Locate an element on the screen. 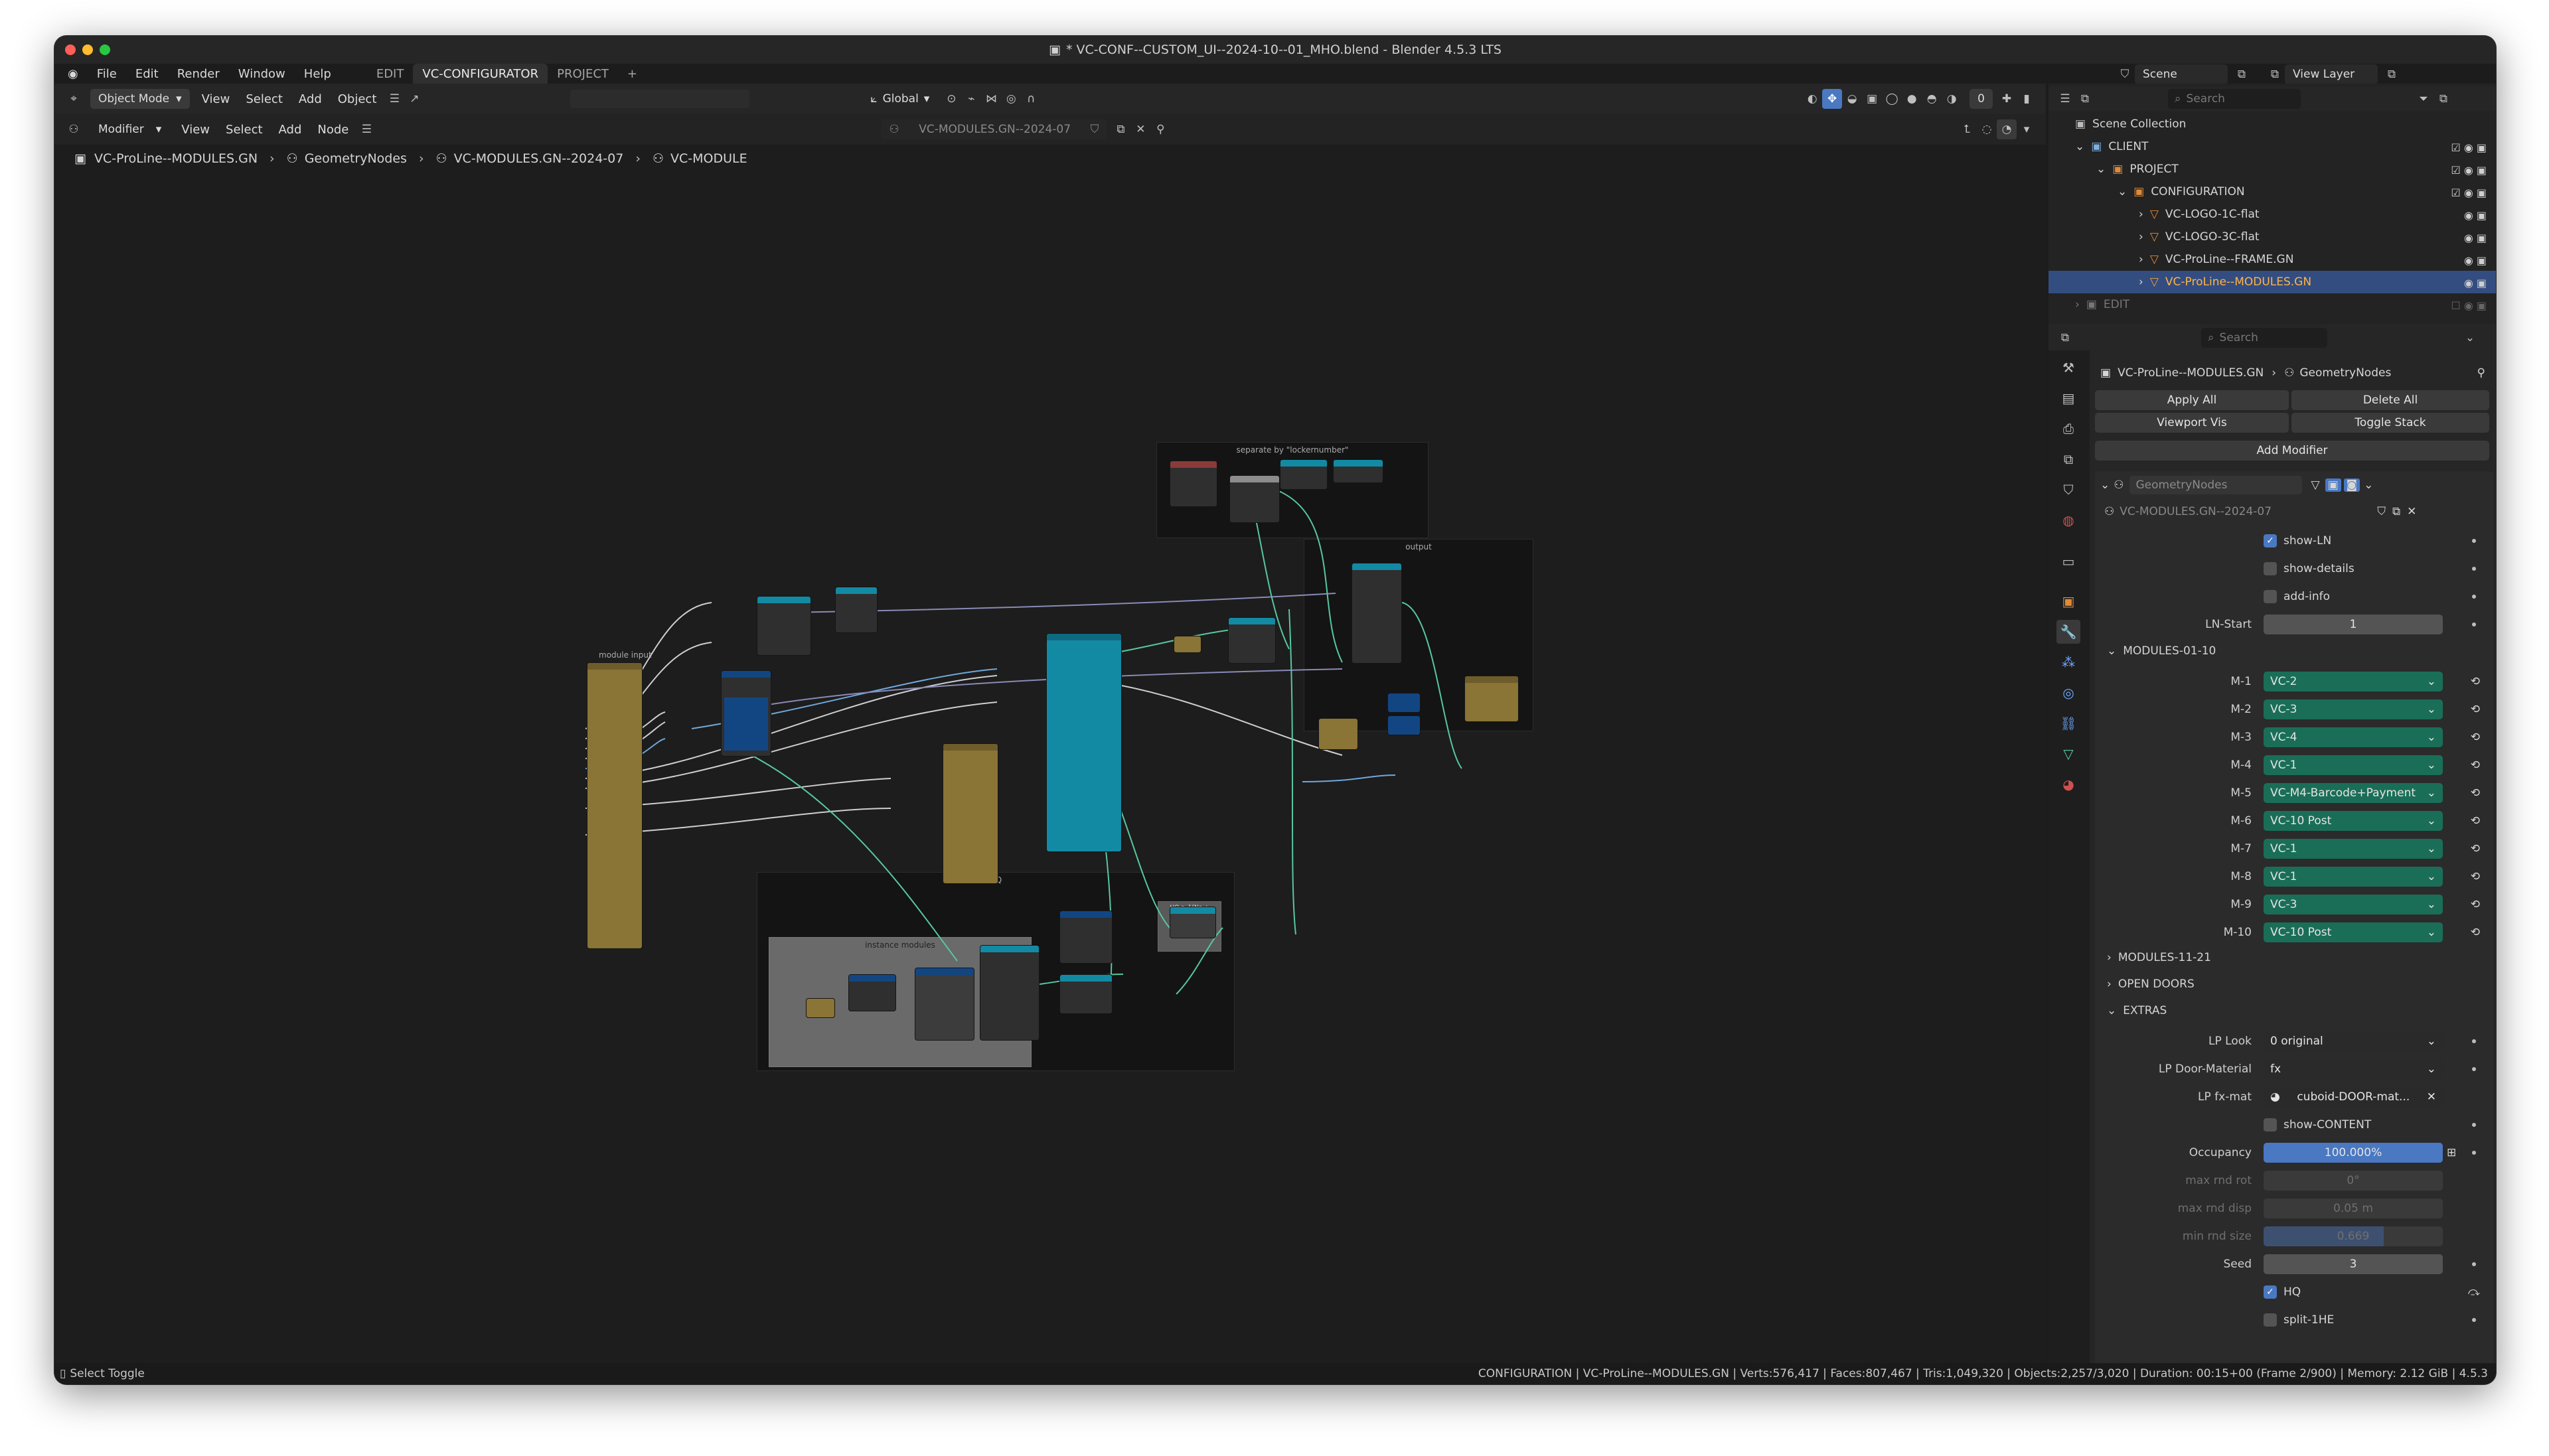 This screenshot has width=2549, height=1456. viewport-menu-view: View is located at coordinates (216, 99).